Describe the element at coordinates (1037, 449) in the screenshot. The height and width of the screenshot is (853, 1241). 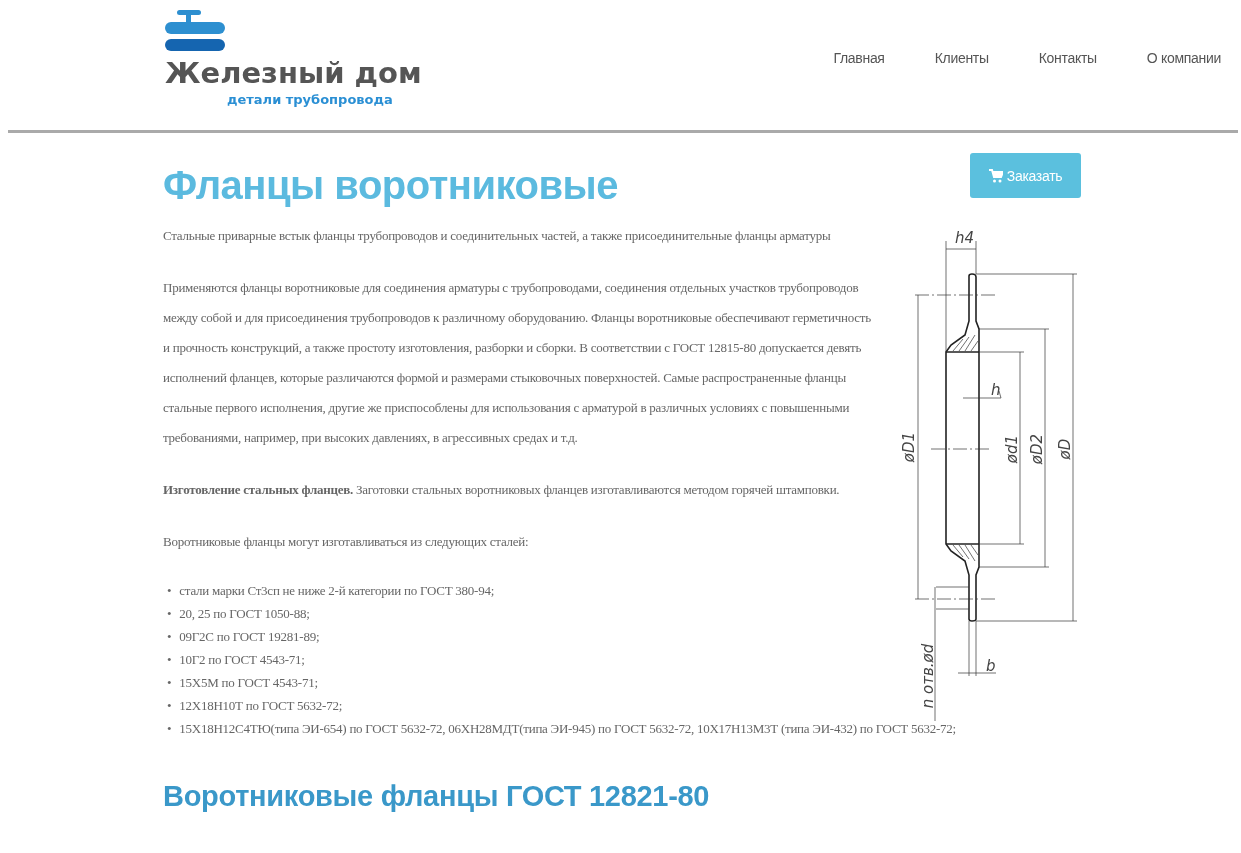
I see `dimension-label: øD2` at that location.